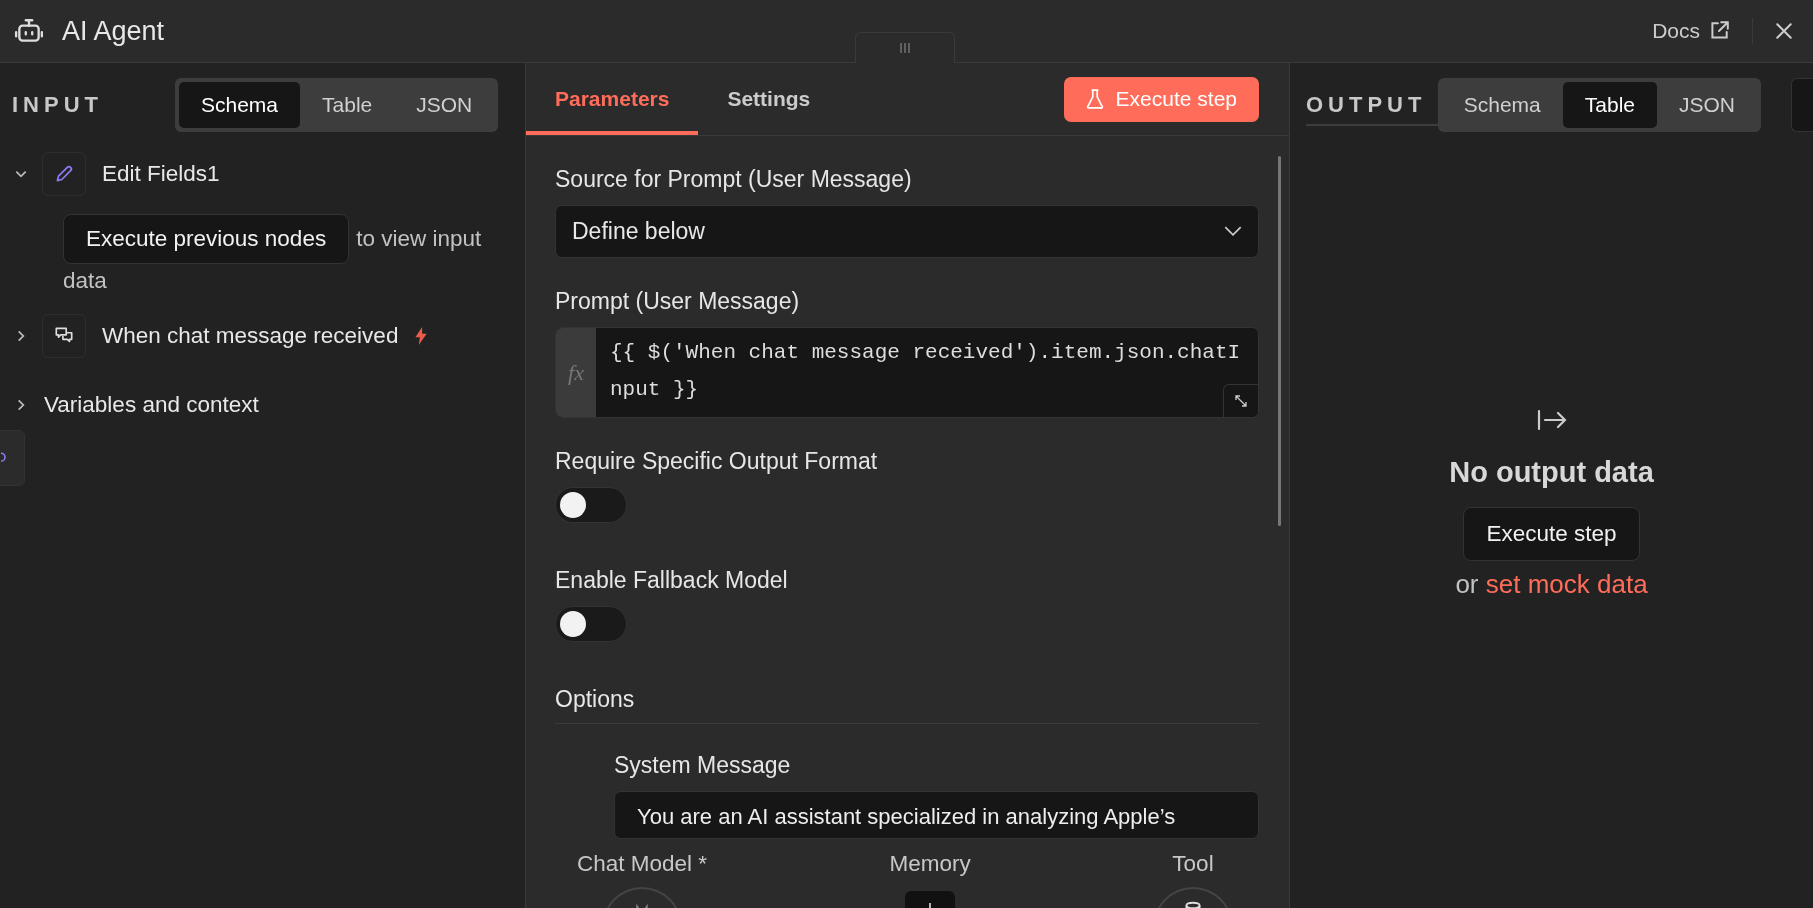 The height and width of the screenshot is (908, 1813). Describe the element at coordinates (64, 336) in the screenshot. I see `chat-bubbles-icon` at that location.